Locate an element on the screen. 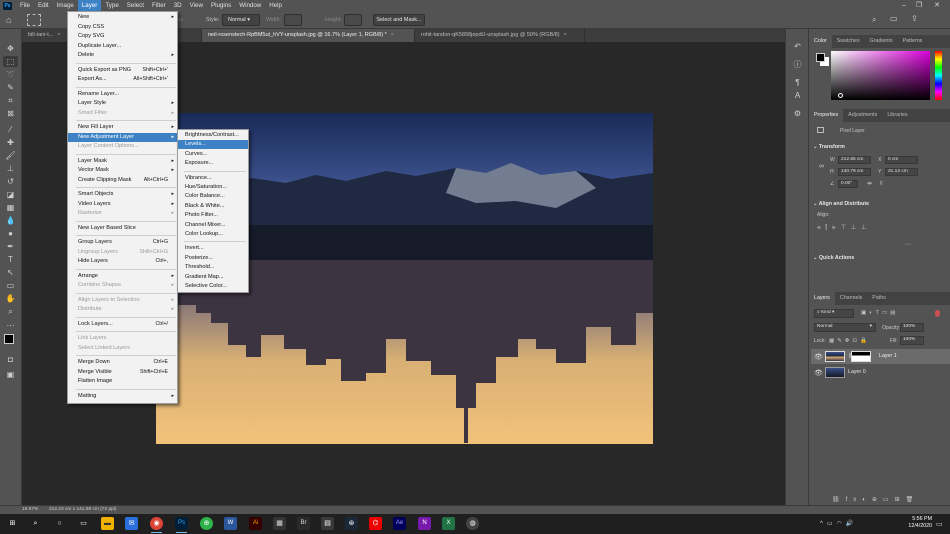 This screenshot has width=950, height=534. menu-item: New Adjustment Layer ▸ is located at coordinates (122, 137).